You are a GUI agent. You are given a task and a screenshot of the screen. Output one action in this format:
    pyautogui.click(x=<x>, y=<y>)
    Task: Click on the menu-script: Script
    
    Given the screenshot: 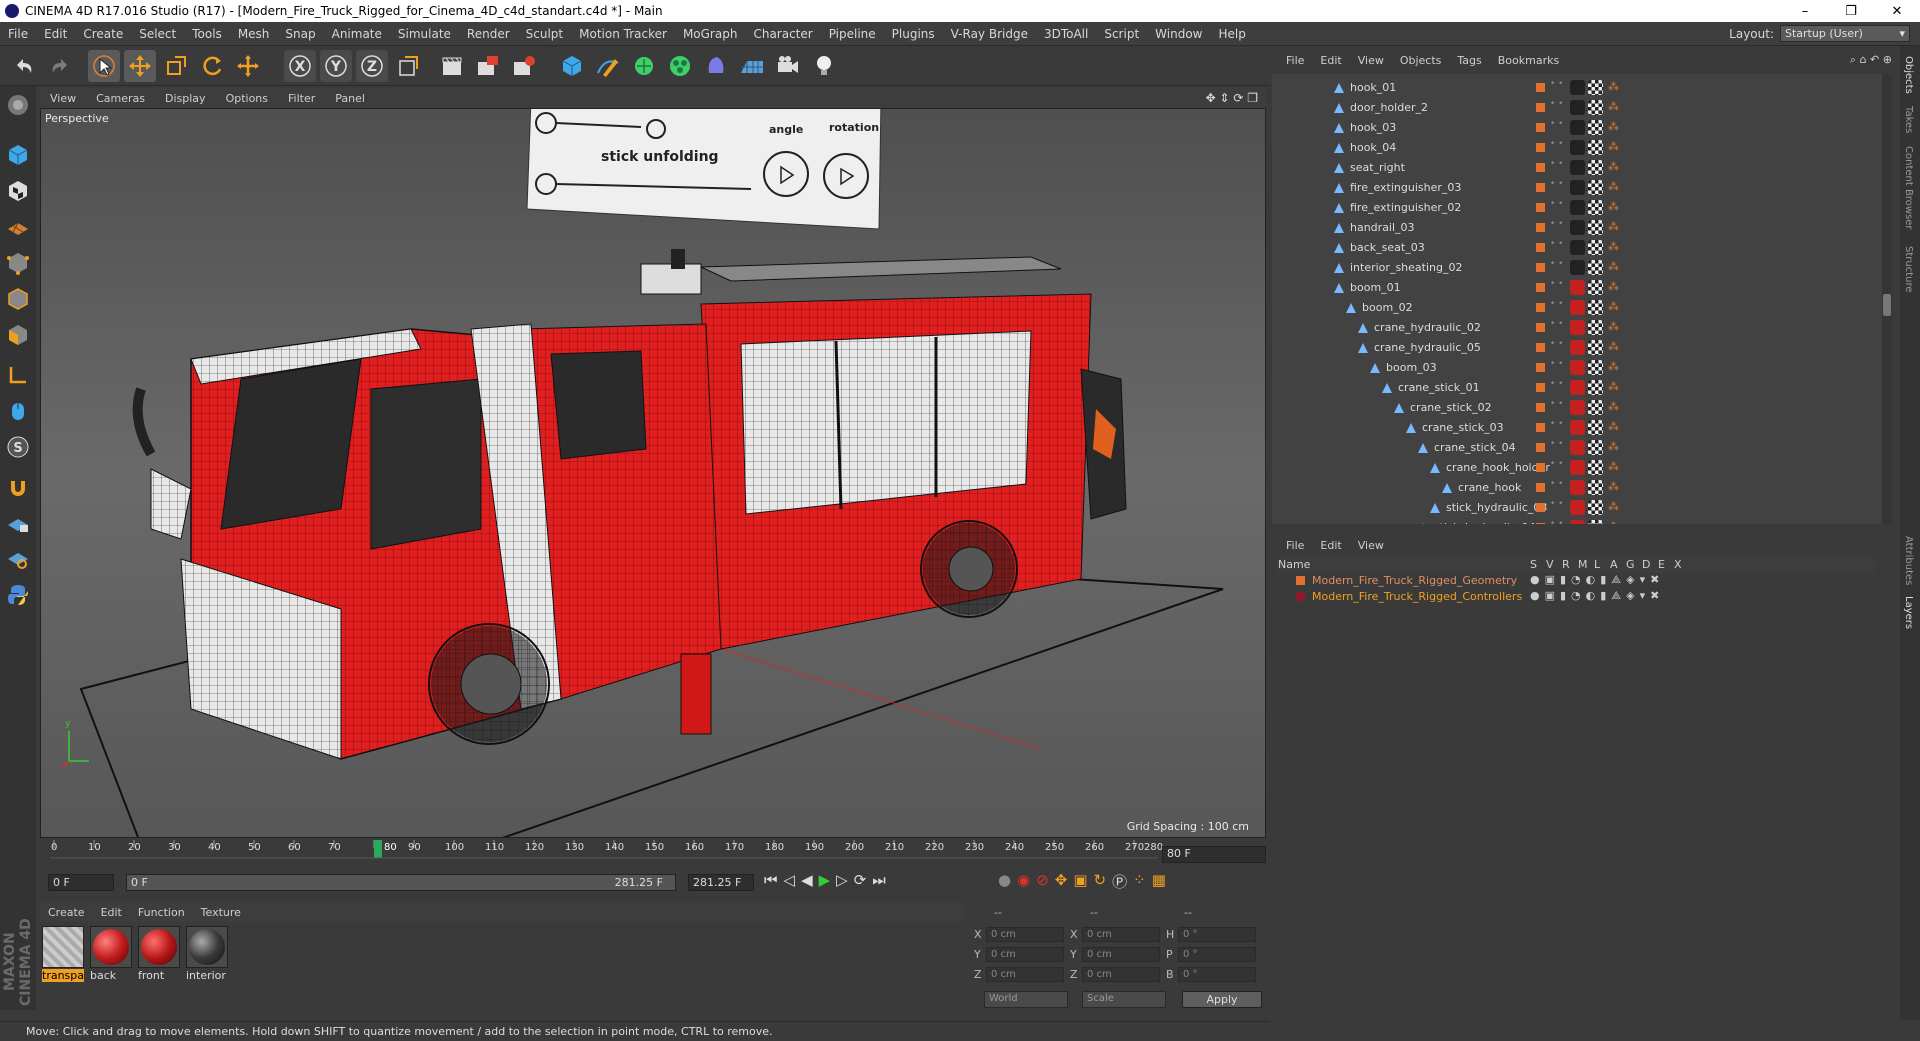 What is the action you would take?
    pyautogui.click(x=1121, y=34)
    